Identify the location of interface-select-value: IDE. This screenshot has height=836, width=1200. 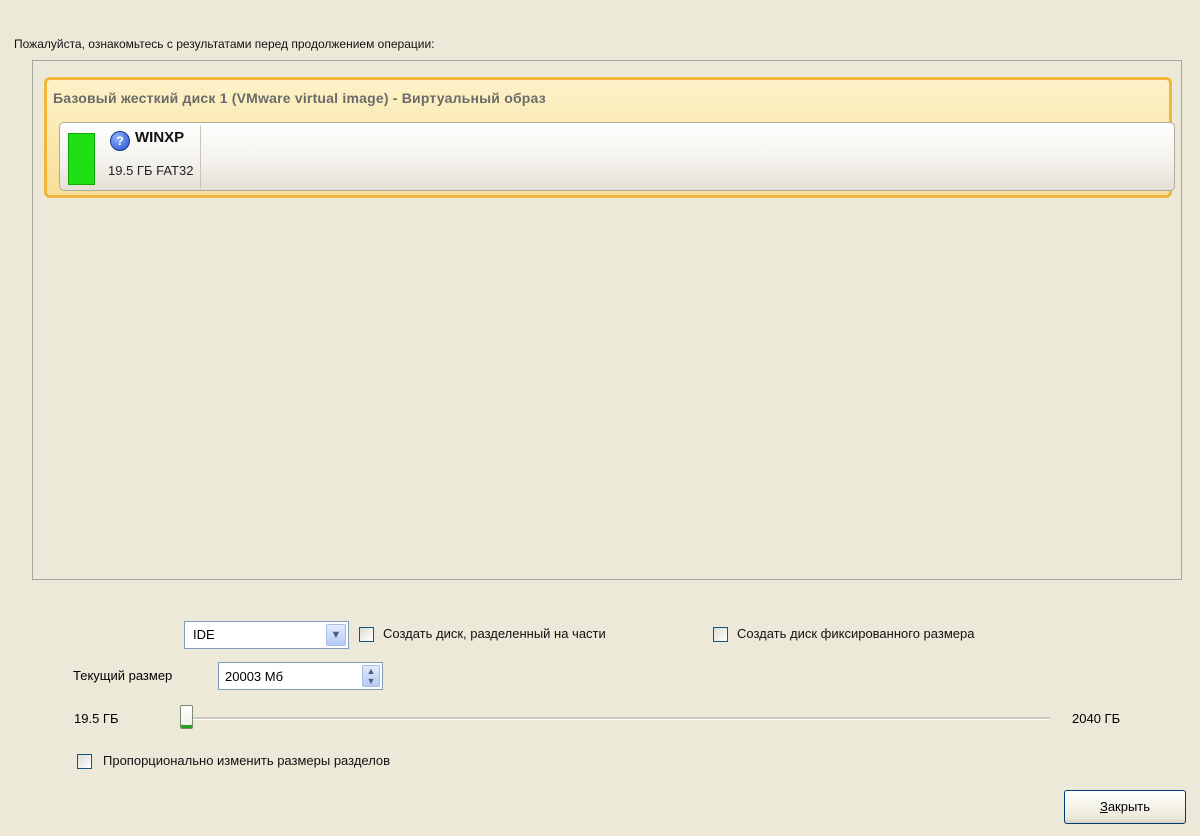
(204, 634).